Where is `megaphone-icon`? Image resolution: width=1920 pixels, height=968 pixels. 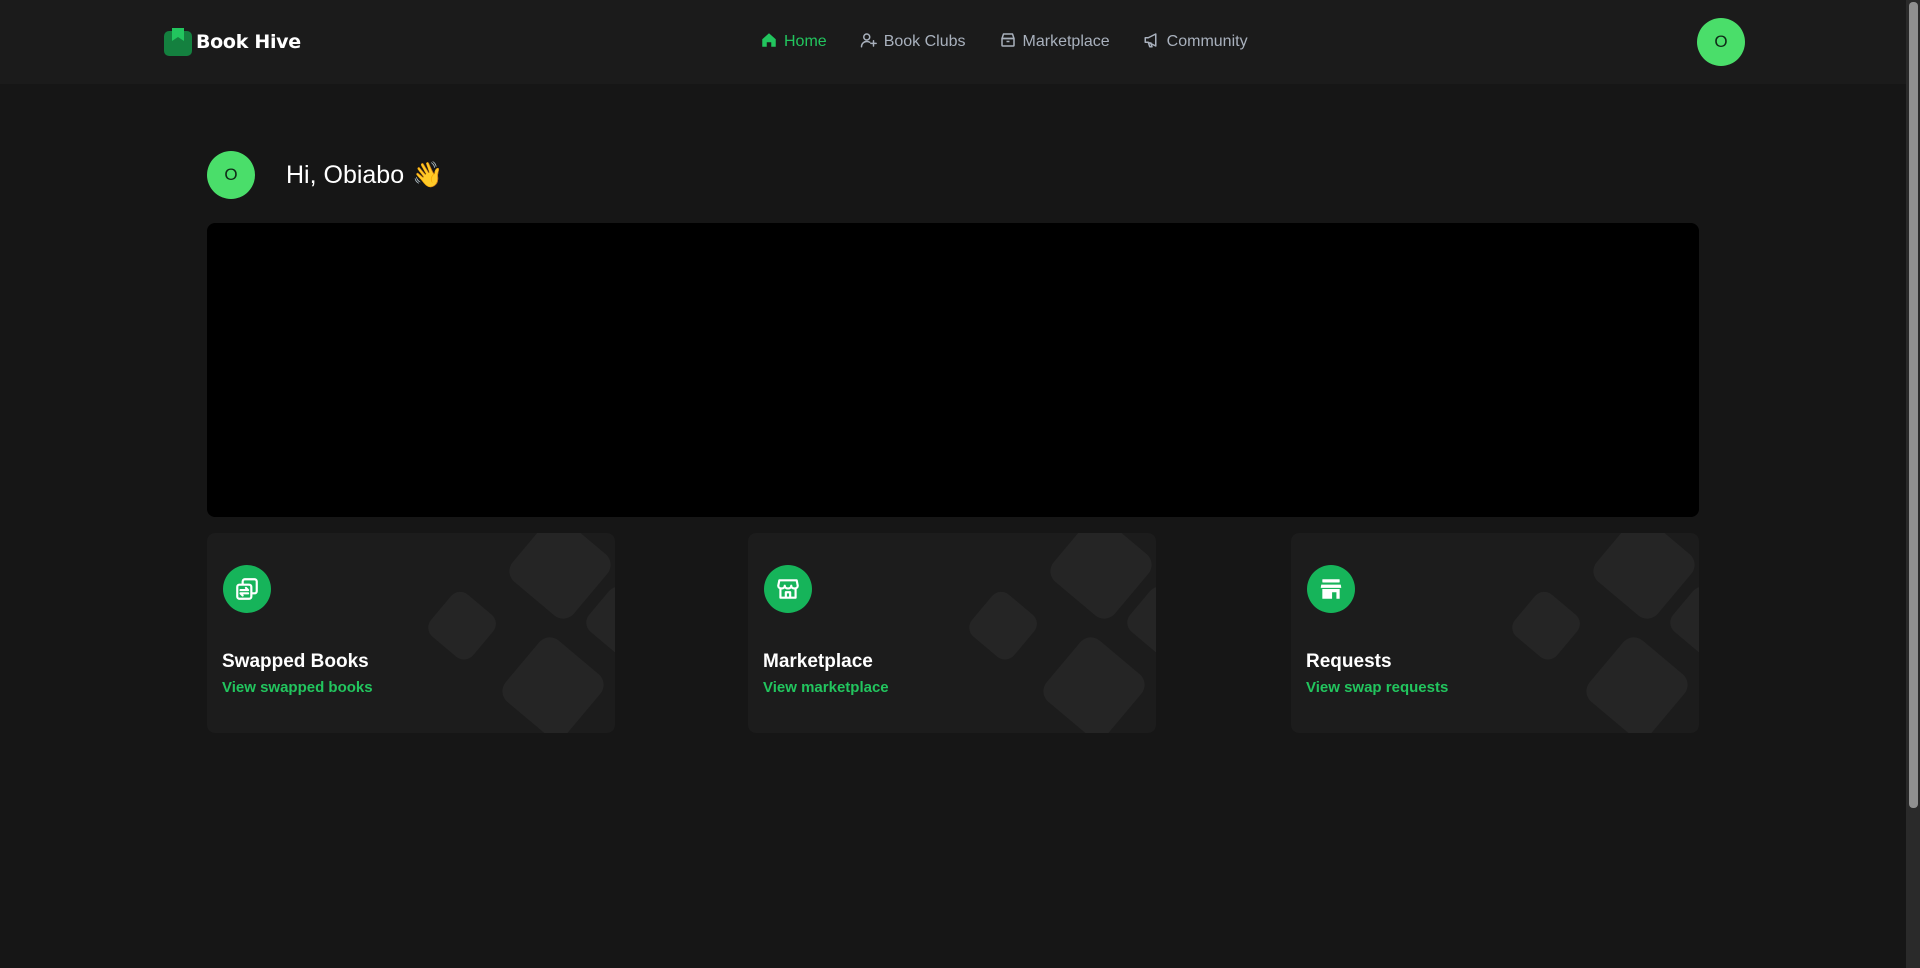
megaphone-icon is located at coordinates (1152, 42).